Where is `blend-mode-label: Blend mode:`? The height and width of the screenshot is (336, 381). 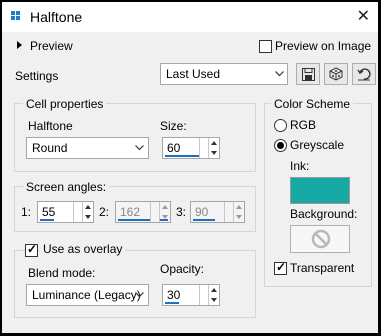
blend-mode-label: Blend mode: is located at coordinates (62, 273).